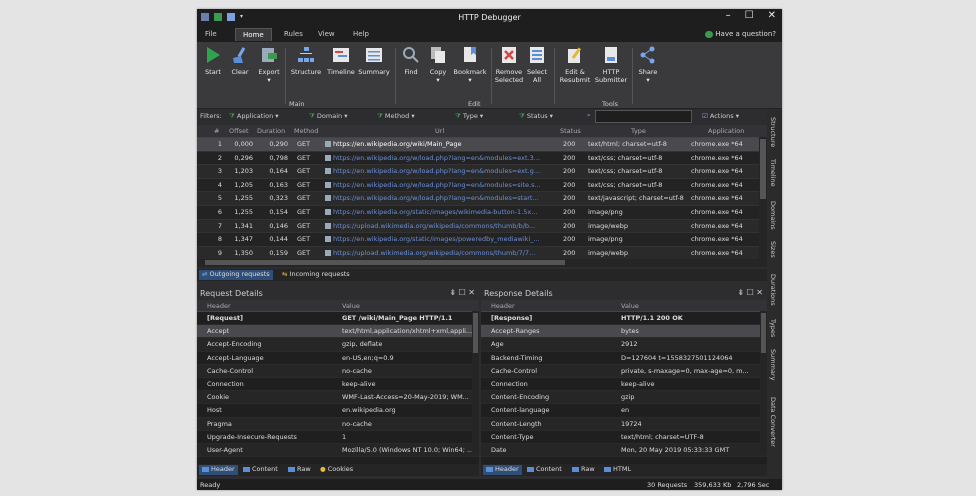 The width and height of the screenshot is (976, 496). I want to click on filter-method: ⧩ Method ▾, so click(396, 116).